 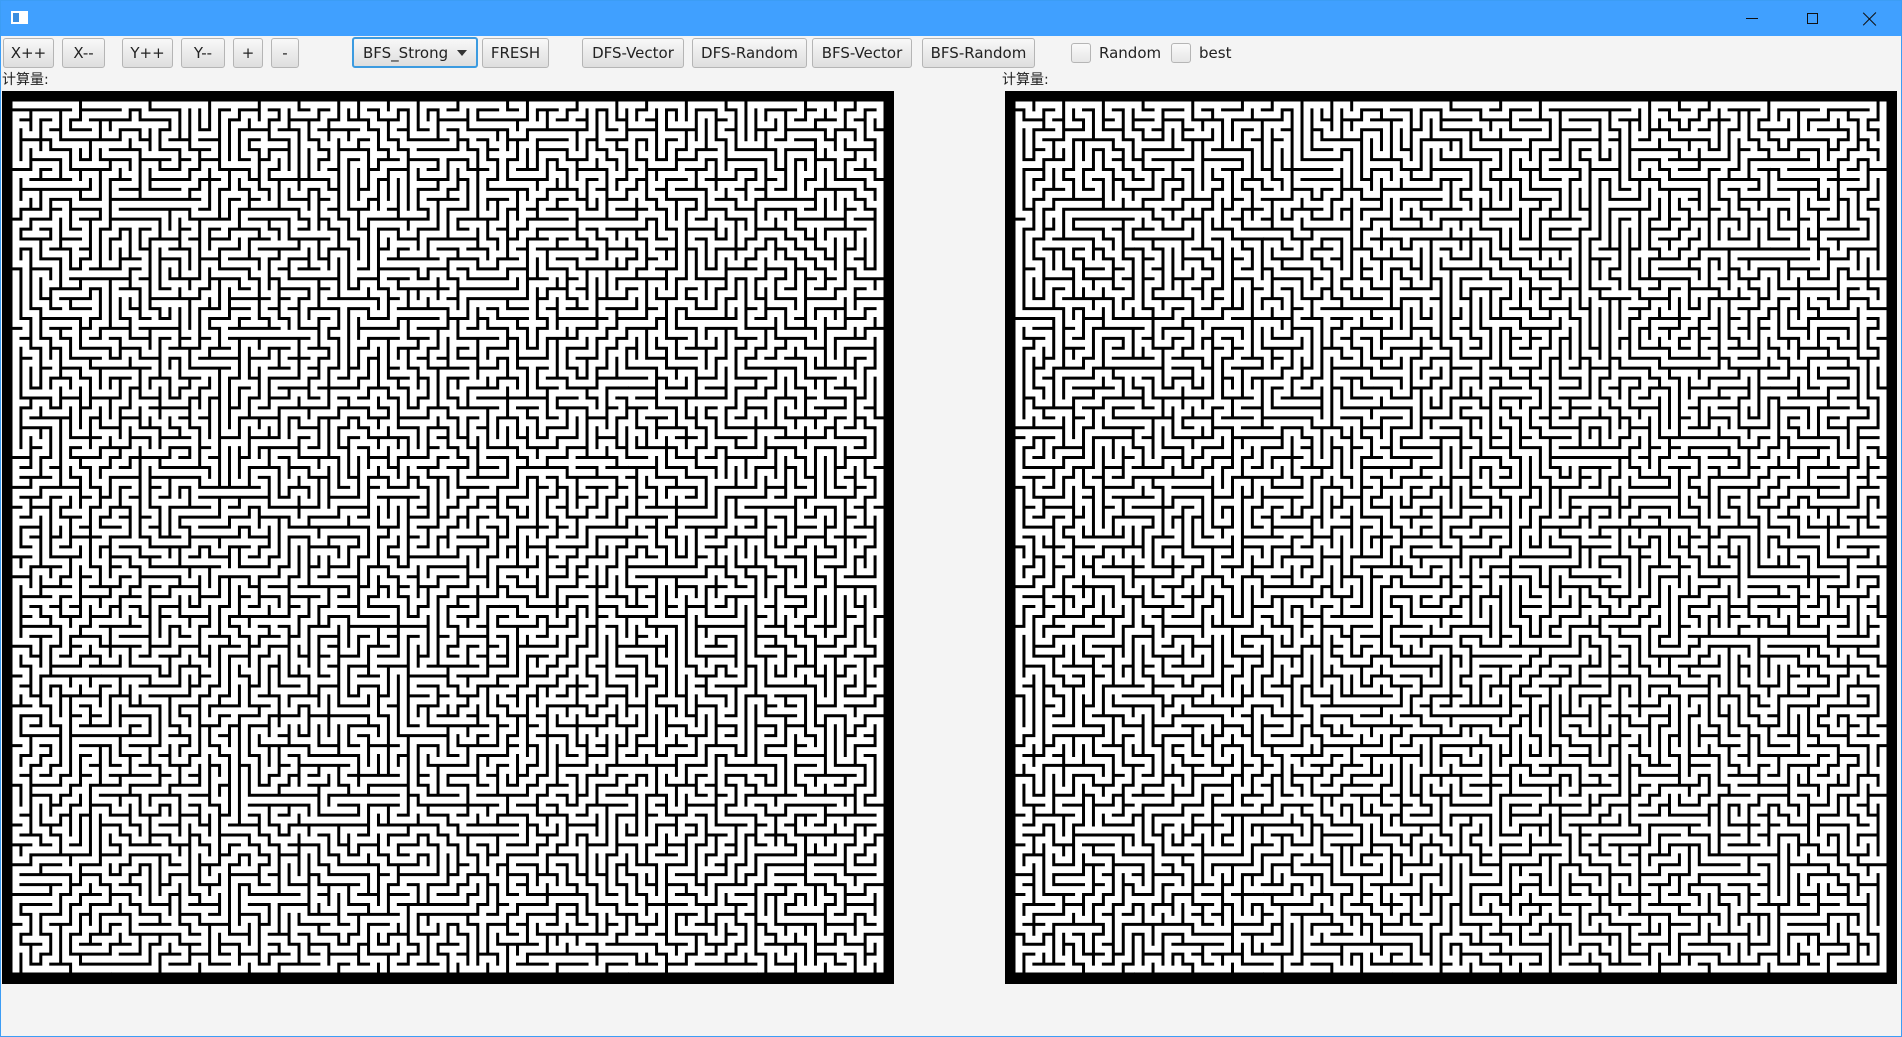 What do you see at coordinates (1025, 80) in the screenshot?
I see `right-computation-label: 计算量:` at bounding box center [1025, 80].